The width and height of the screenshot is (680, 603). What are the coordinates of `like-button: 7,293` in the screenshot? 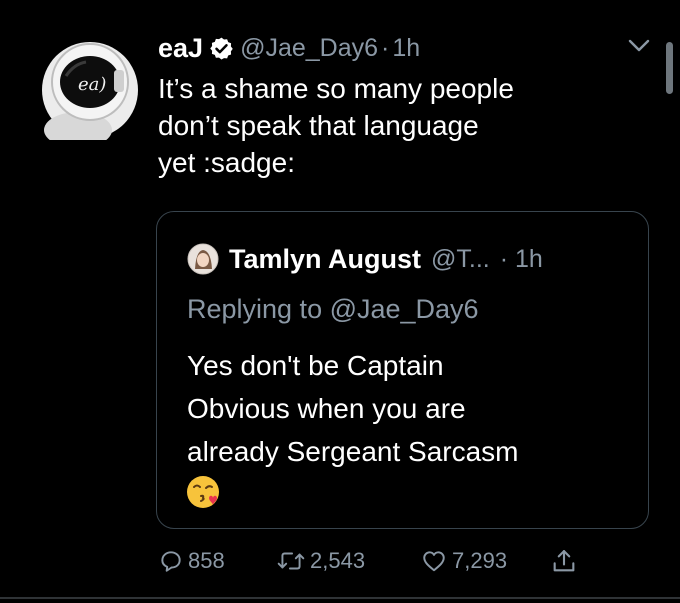 It's located at (463, 561).